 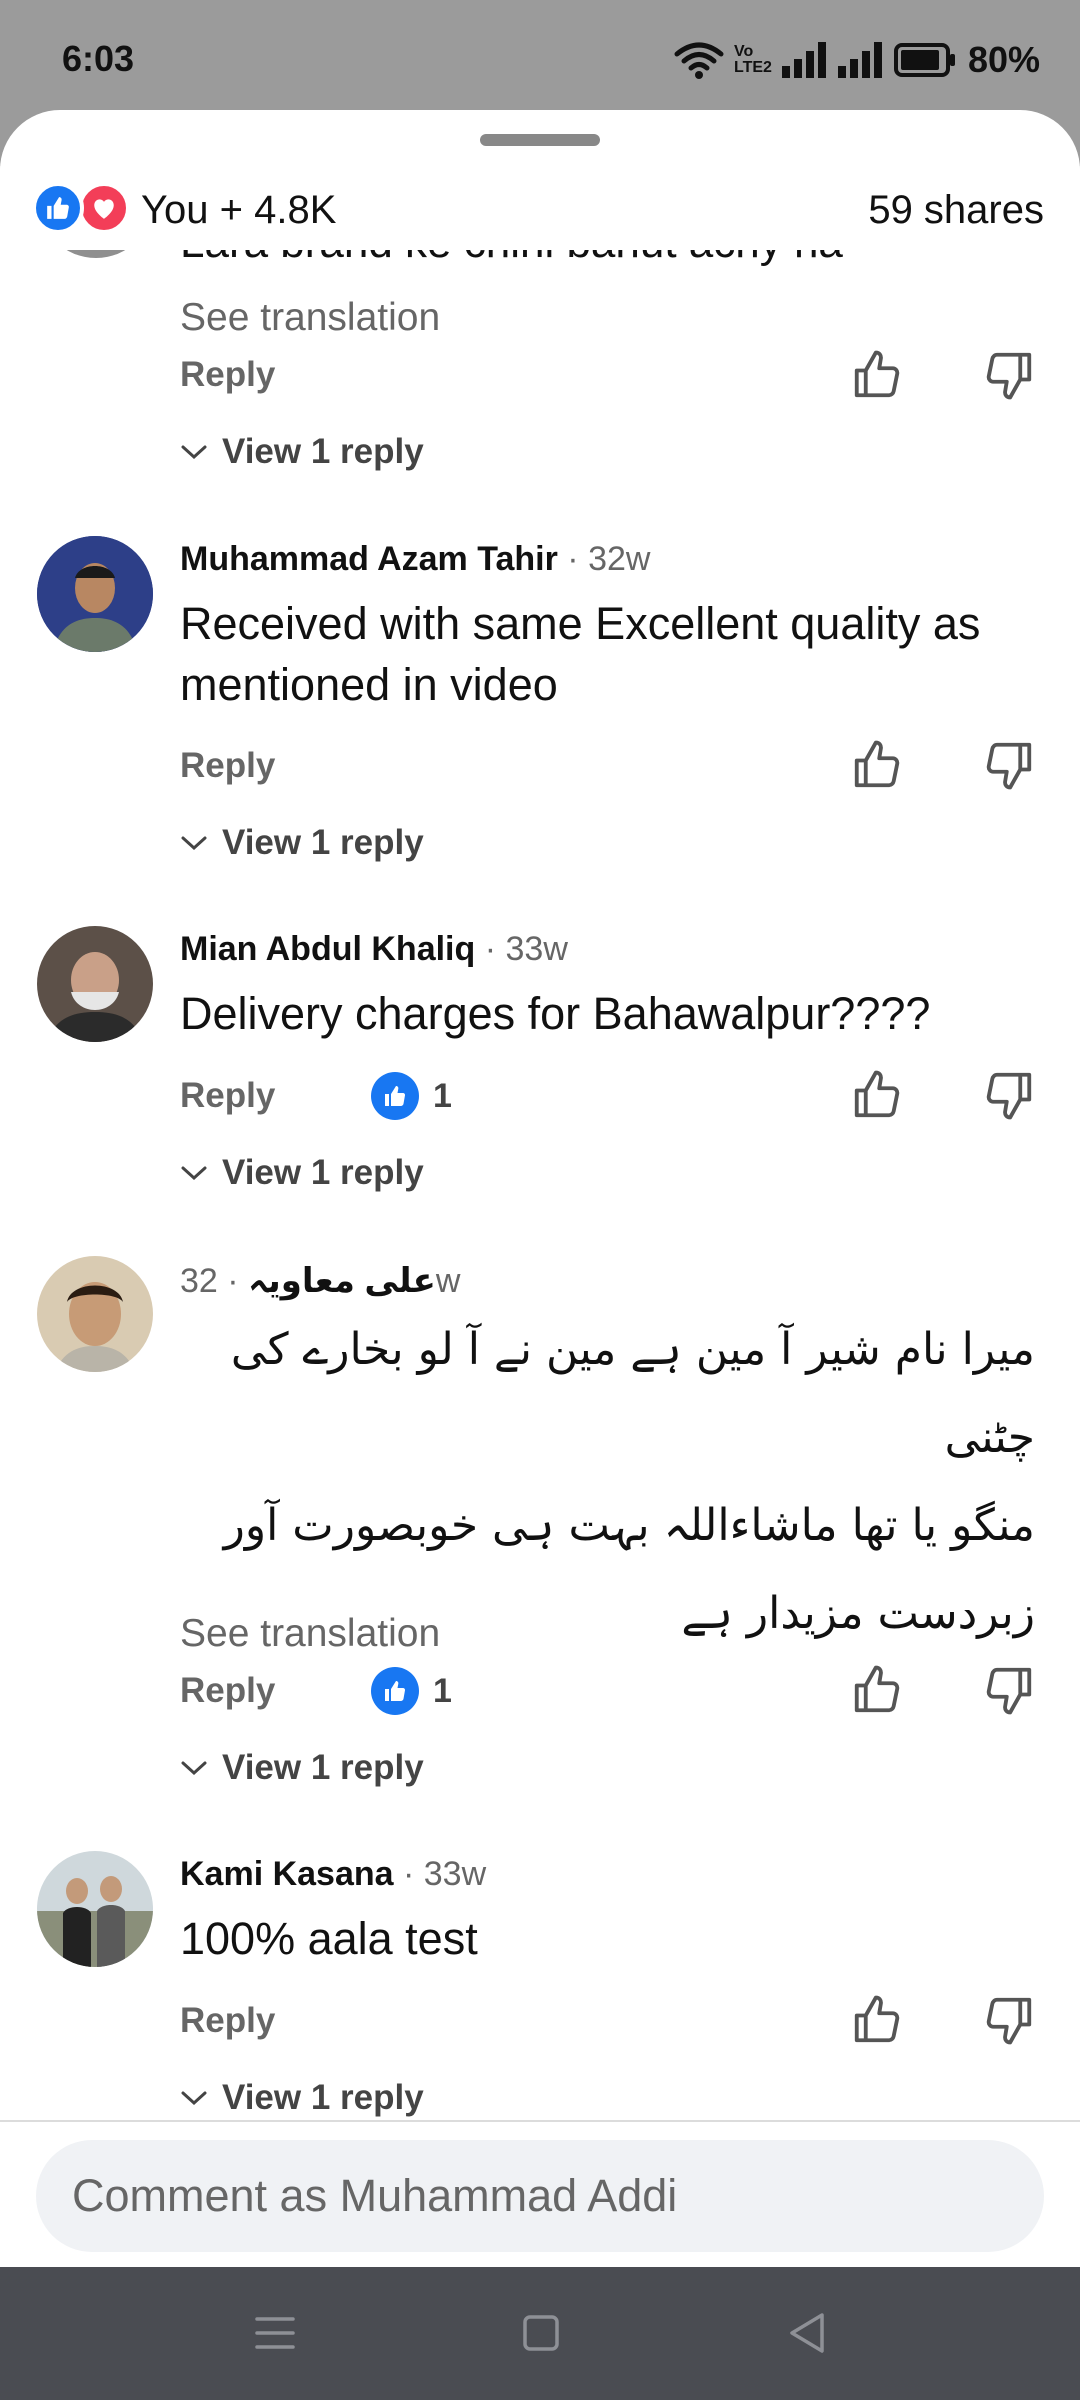 I want to click on navigation-bar, so click(x=540, y=2333).